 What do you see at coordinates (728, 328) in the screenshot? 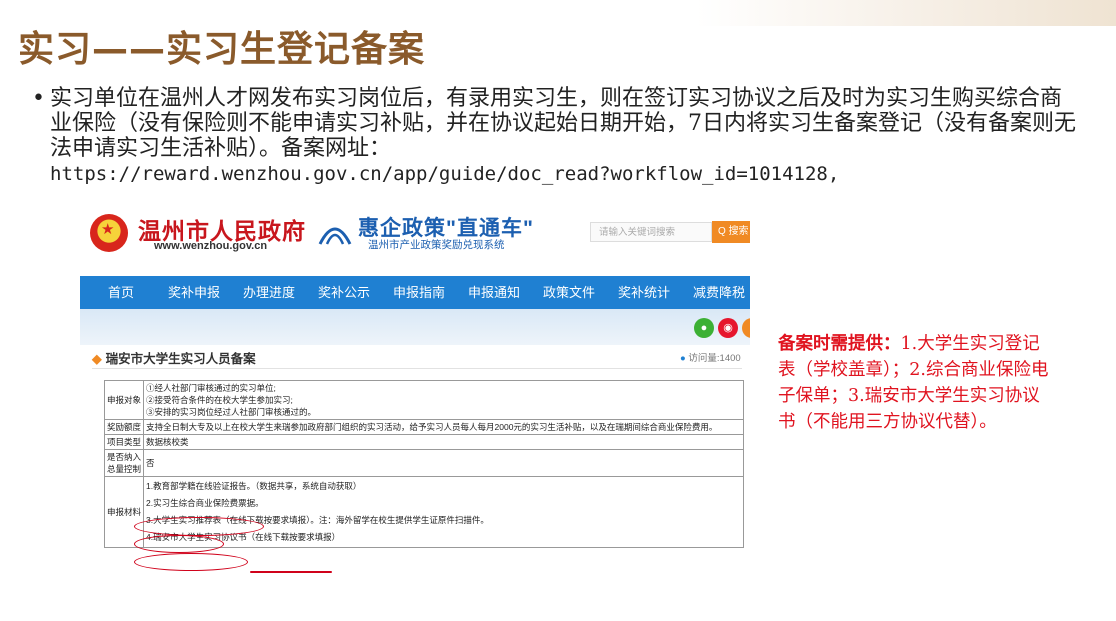
I see `weibo-icon: ◉` at bounding box center [728, 328].